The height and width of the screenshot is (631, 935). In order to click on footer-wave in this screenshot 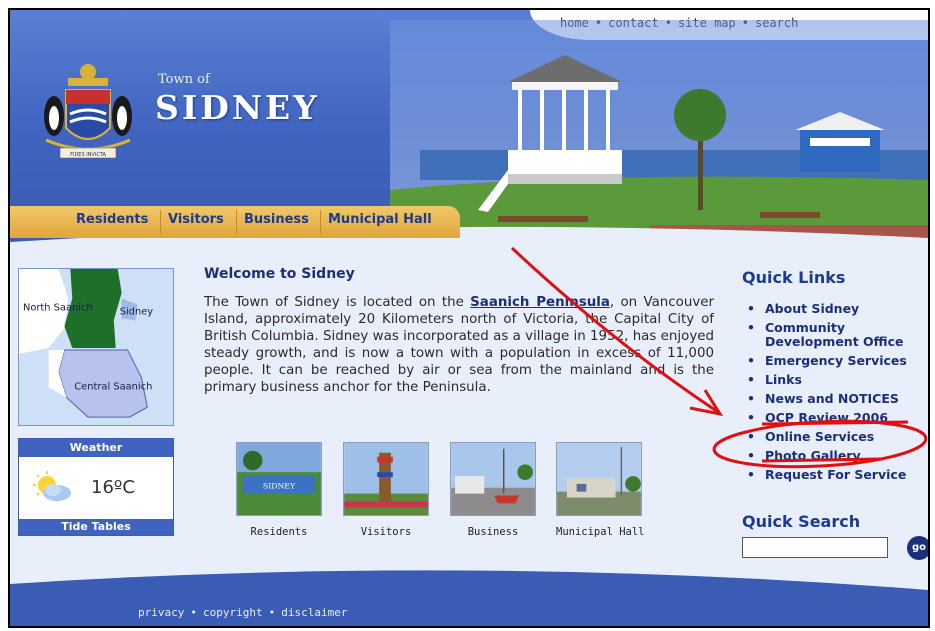, I will do `click(469, 598)`.